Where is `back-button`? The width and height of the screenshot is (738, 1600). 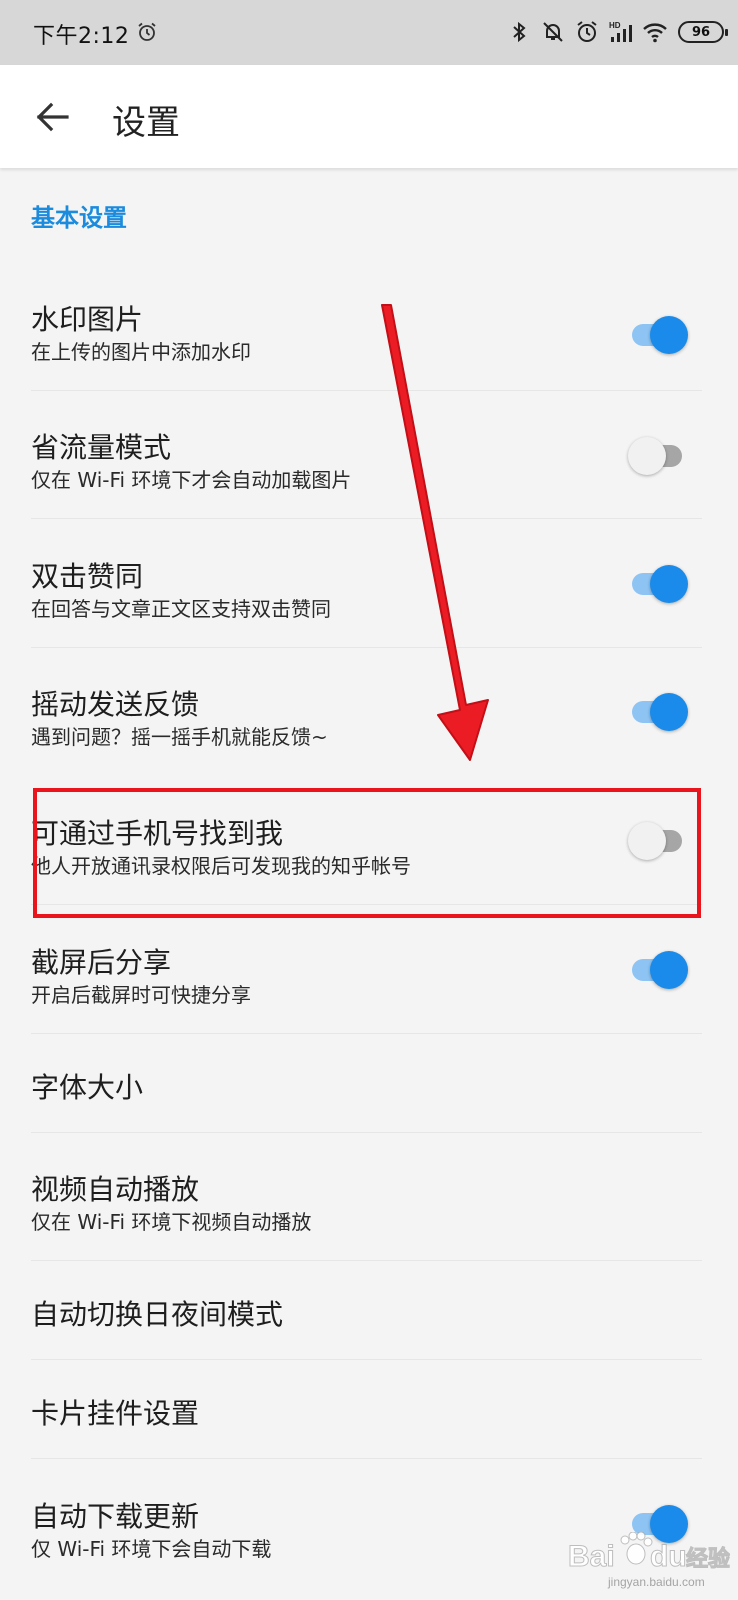
back-button is located at coordinates (52, 117).